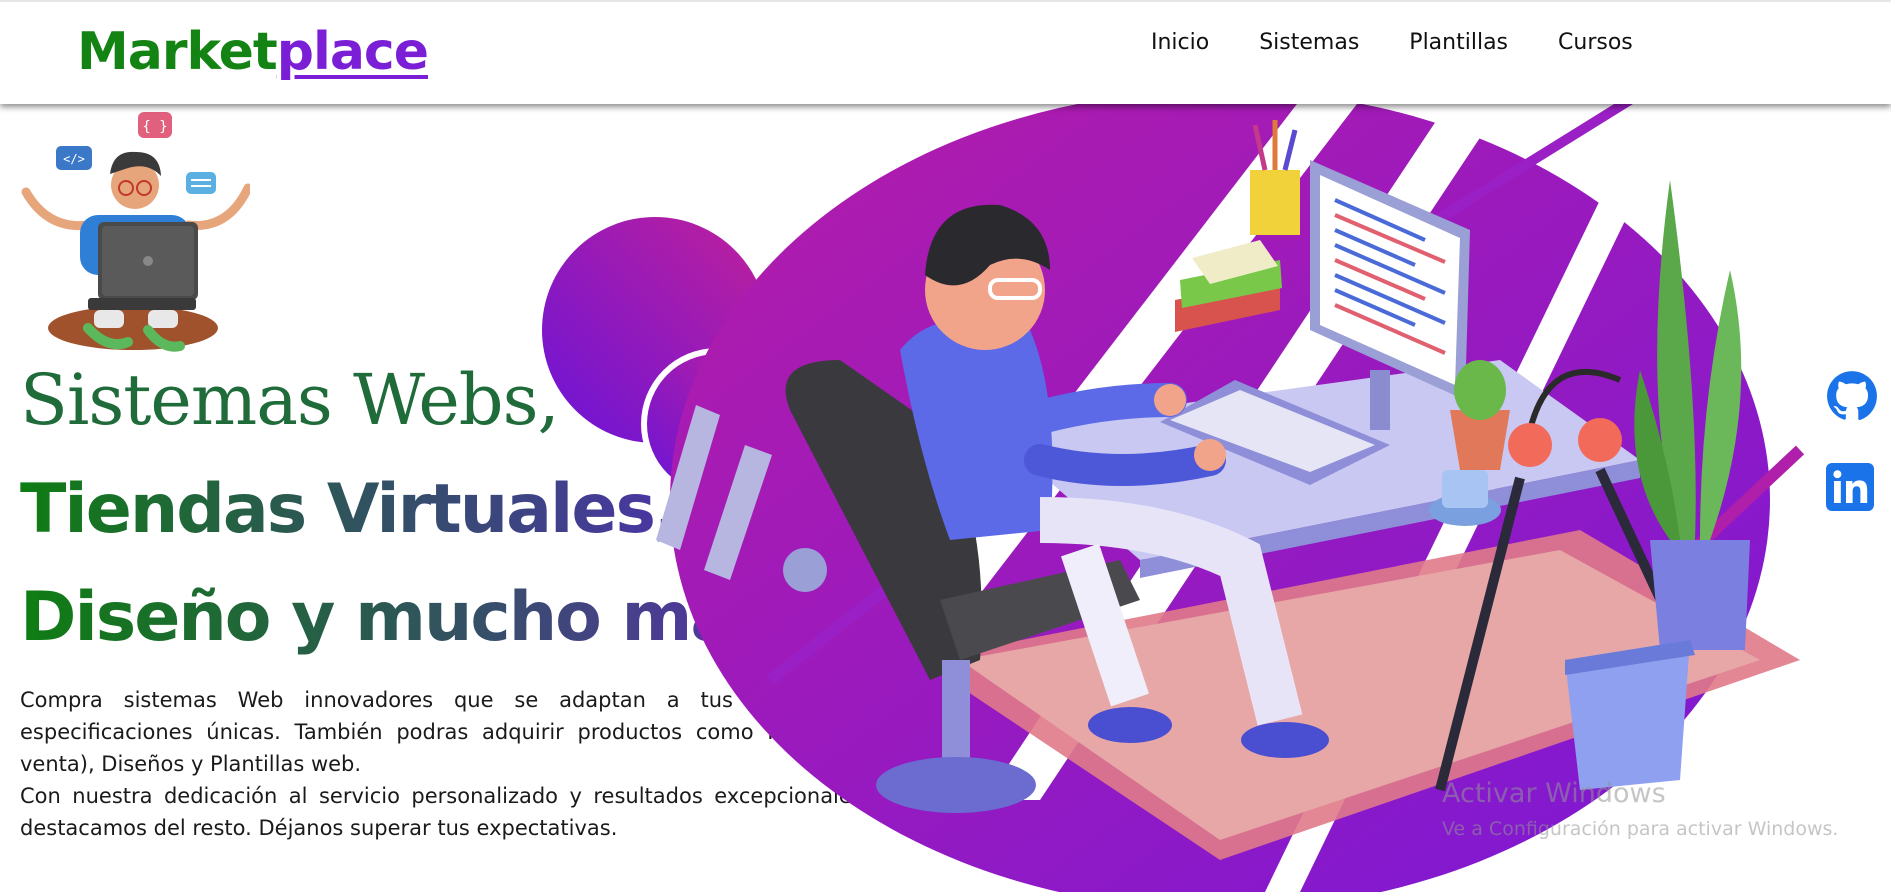  I want to click on windows-activation-title: Activar Windows, so click(1554, 793).